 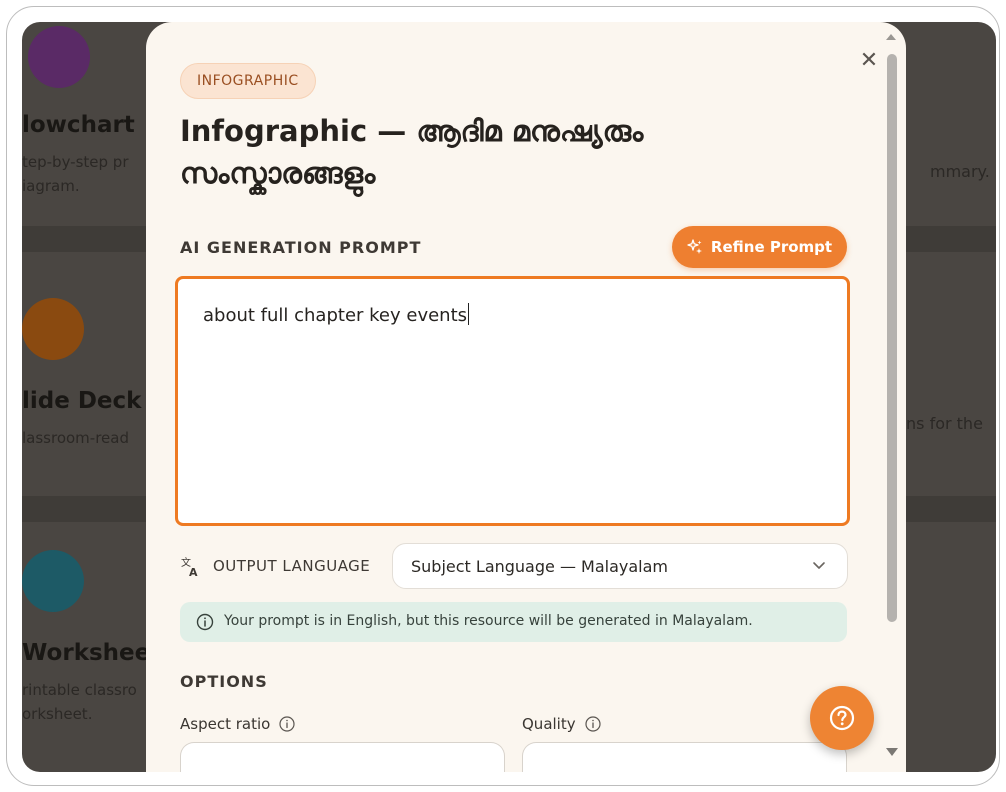 What do you see at coordinates (869, 61) in the screenshot?
I see `close-icon: ✕` at bounding box center [869, 61].